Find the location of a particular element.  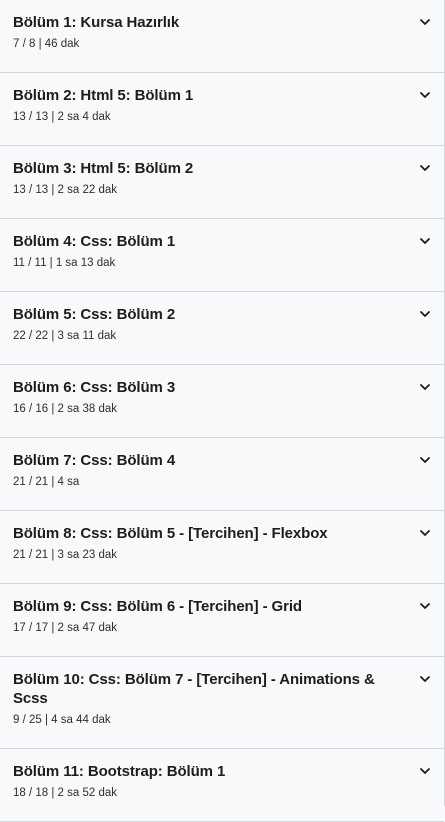

section-progress: 21 / 21 | 4 sa is located at coordinates (46, 482).